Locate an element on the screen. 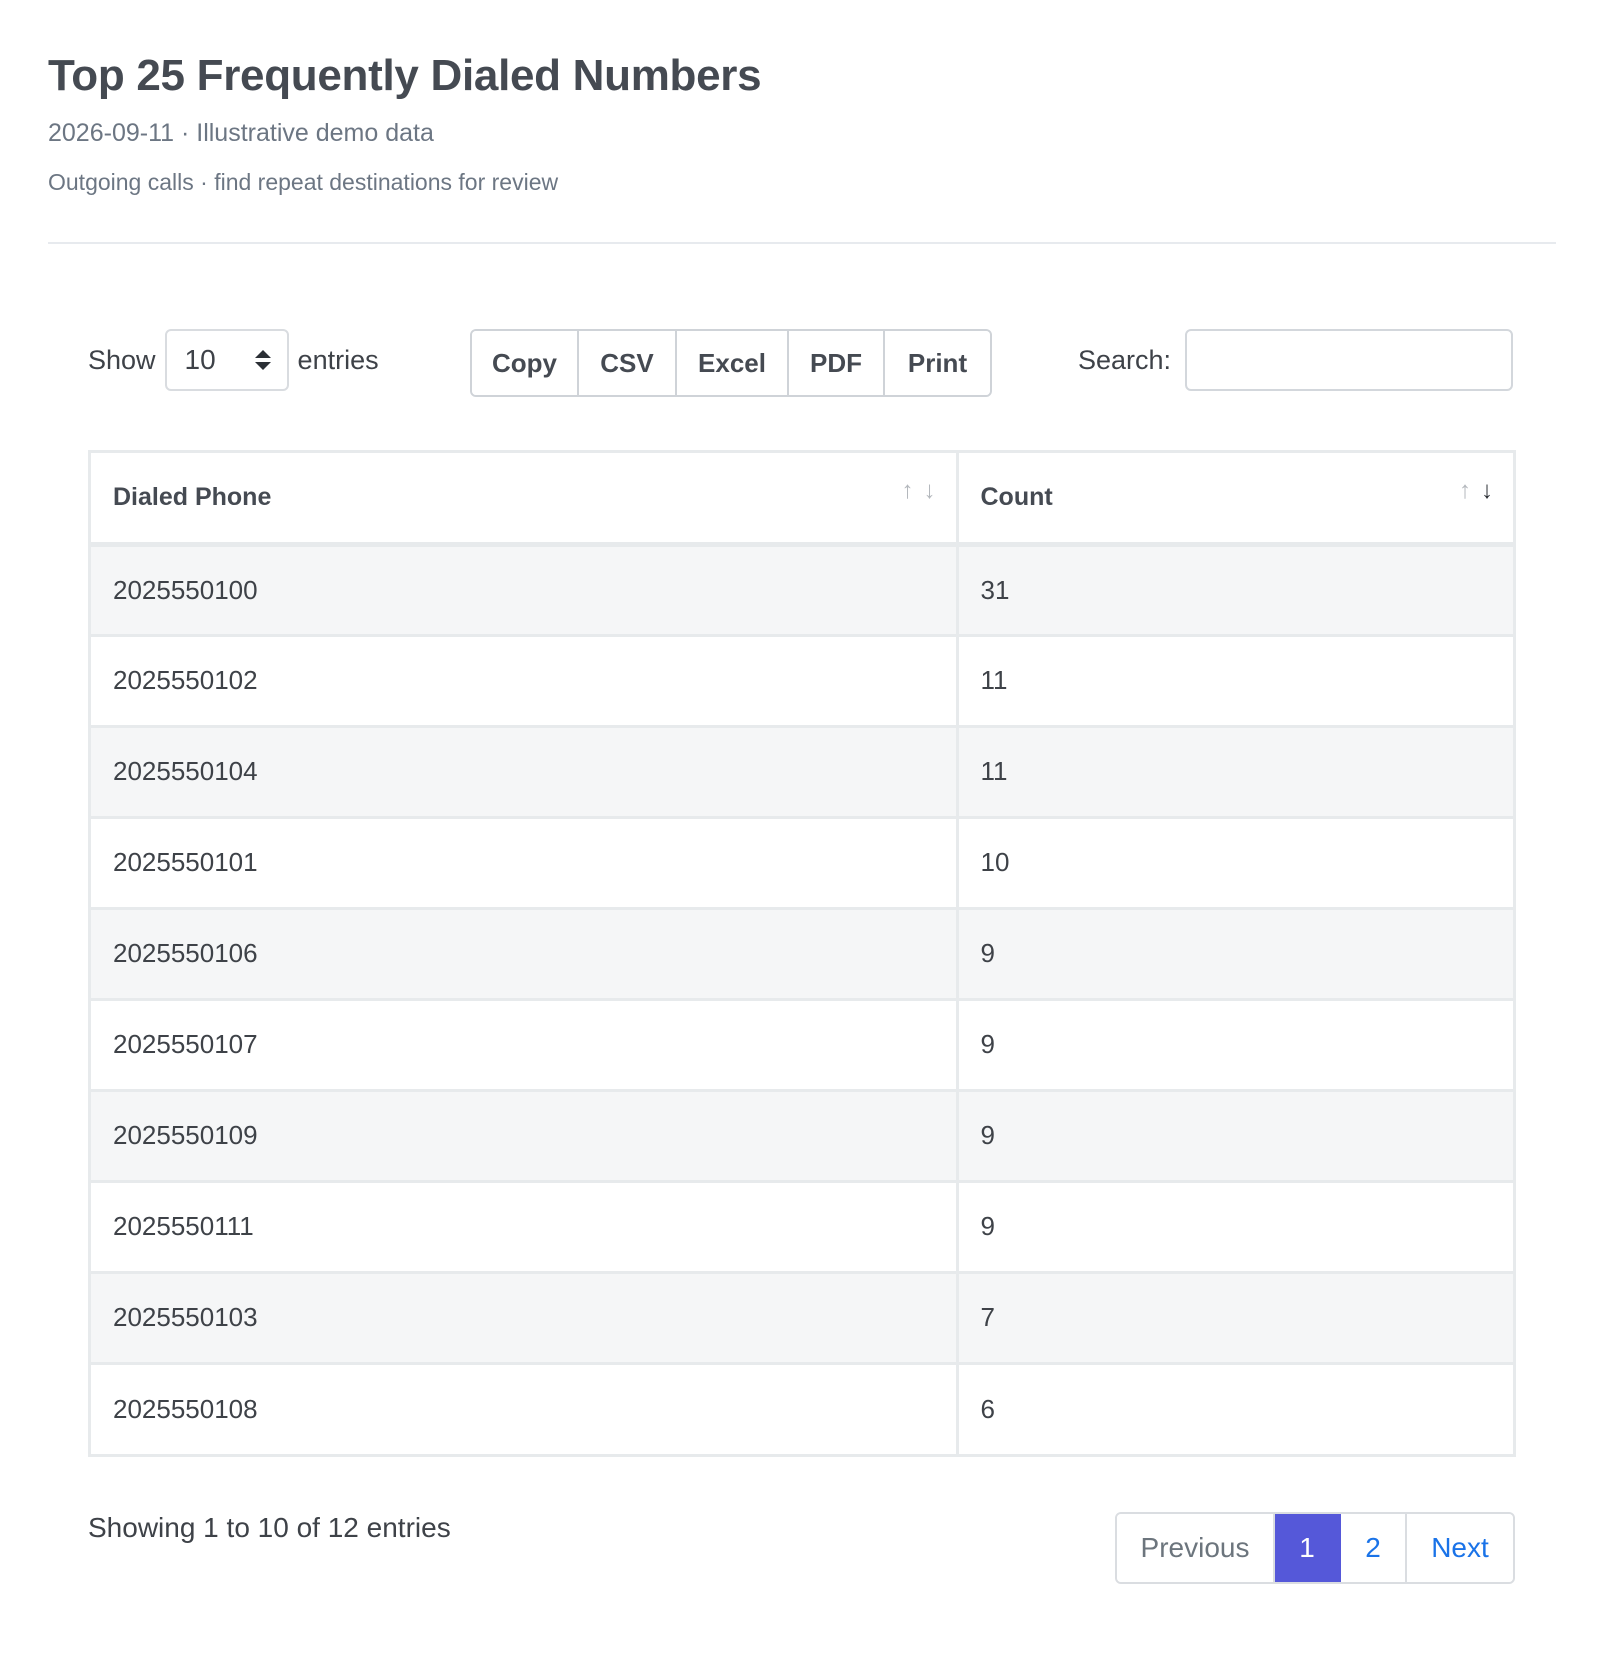 The width and height of the screenshot is (1600, 1672). copy-button: Copy is located at coordinates (525, 363).